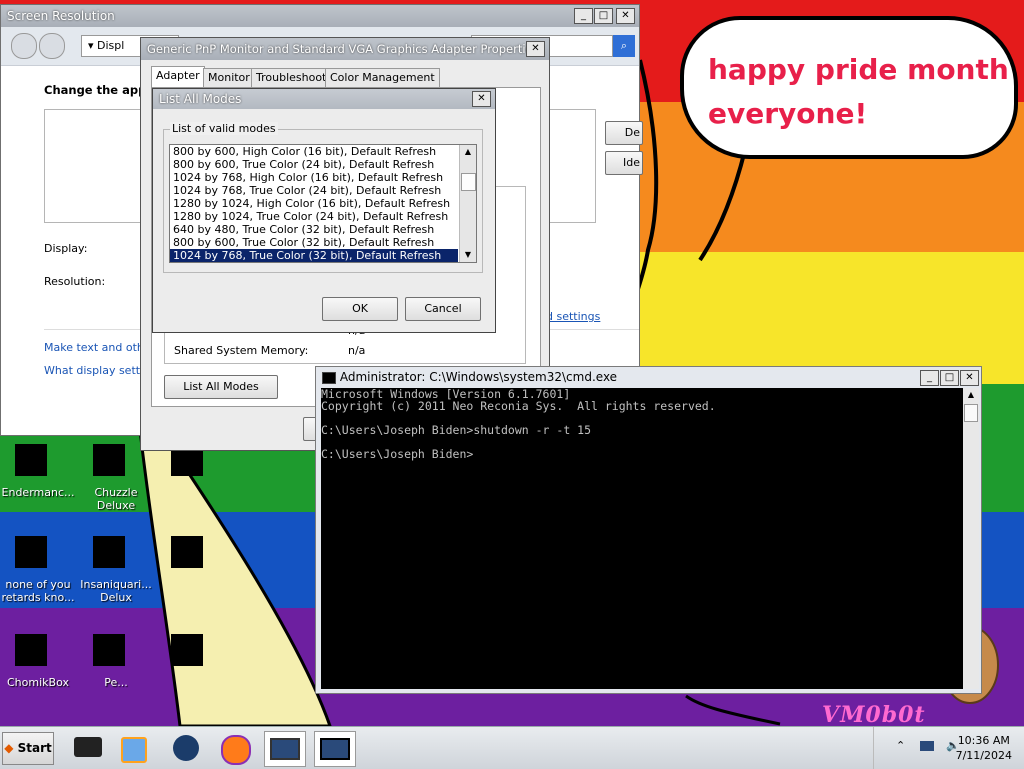 The width and height of the screenshot is (1024, 769). Describe the element at coordinates (61, 16) in the screenshot. I see `window-title: Screen Resolution` at that location.